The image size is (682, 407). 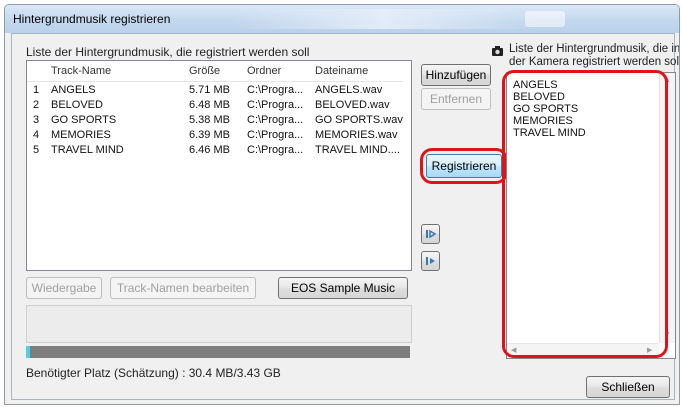 What do you see at coordinates (549, 85) in the screenshot?
I see `list-item: ANGELS` at bounding box center [549, 85].